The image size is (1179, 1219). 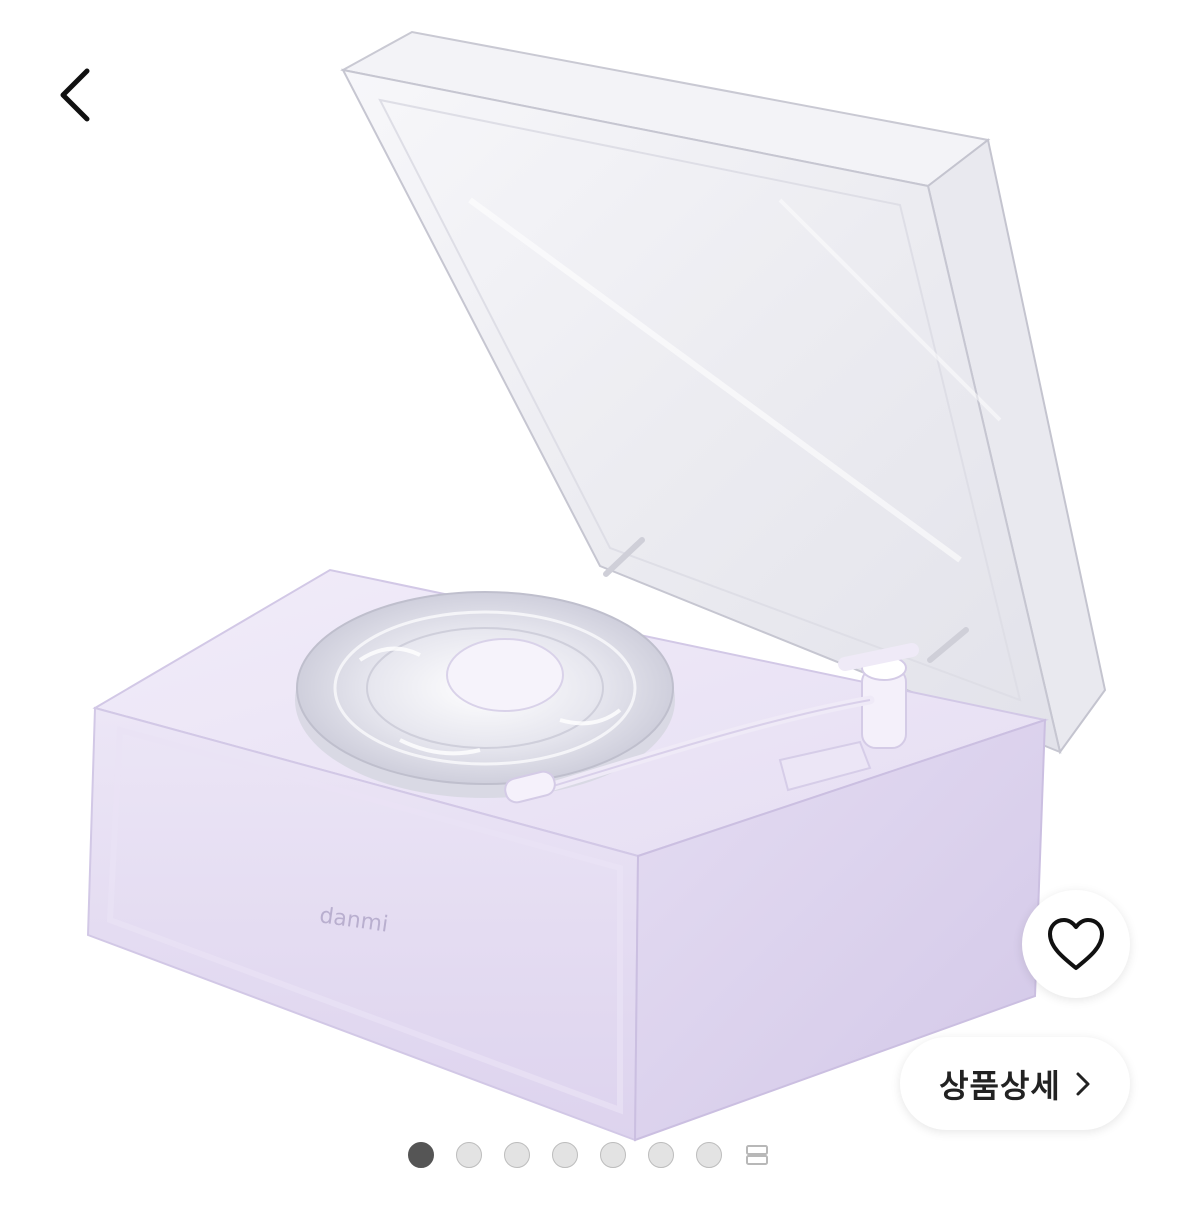 I want to click on grid-more-icon, so click(x=757, y=1155).